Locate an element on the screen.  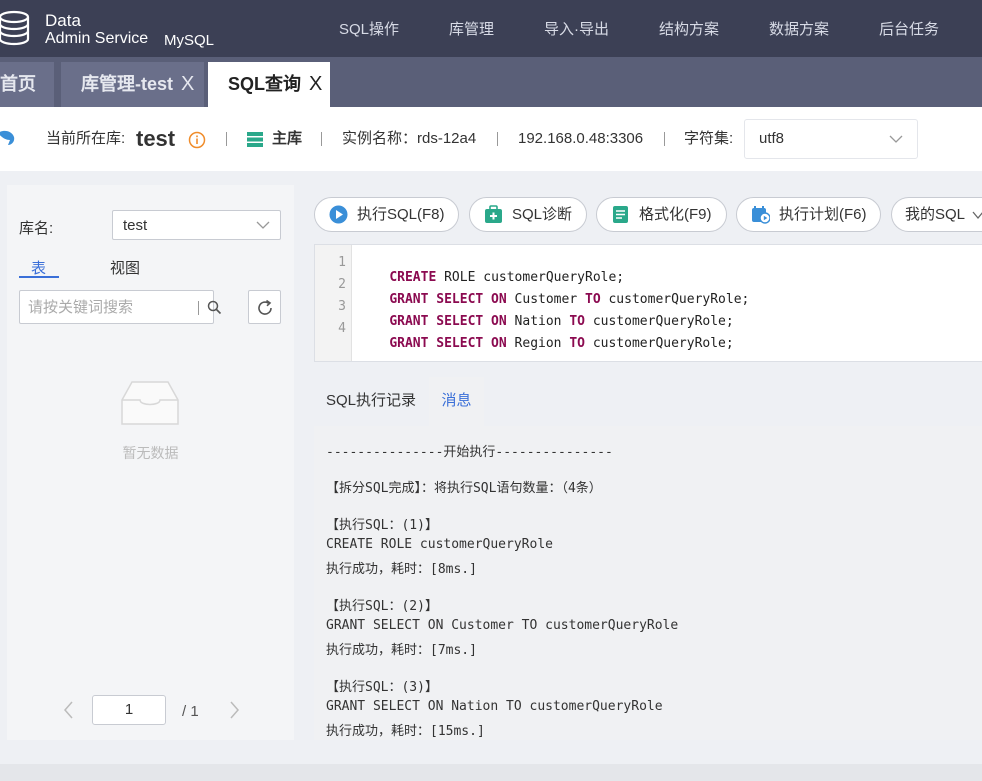
current-db-label: 当前所在库: is located at coordinates (86, 138).